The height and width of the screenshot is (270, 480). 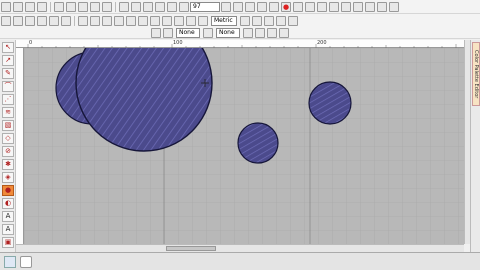 What do you see at coordinates (370, 6) in the screenshot?
I see `wand-icon` at bounding box center [370, 6].